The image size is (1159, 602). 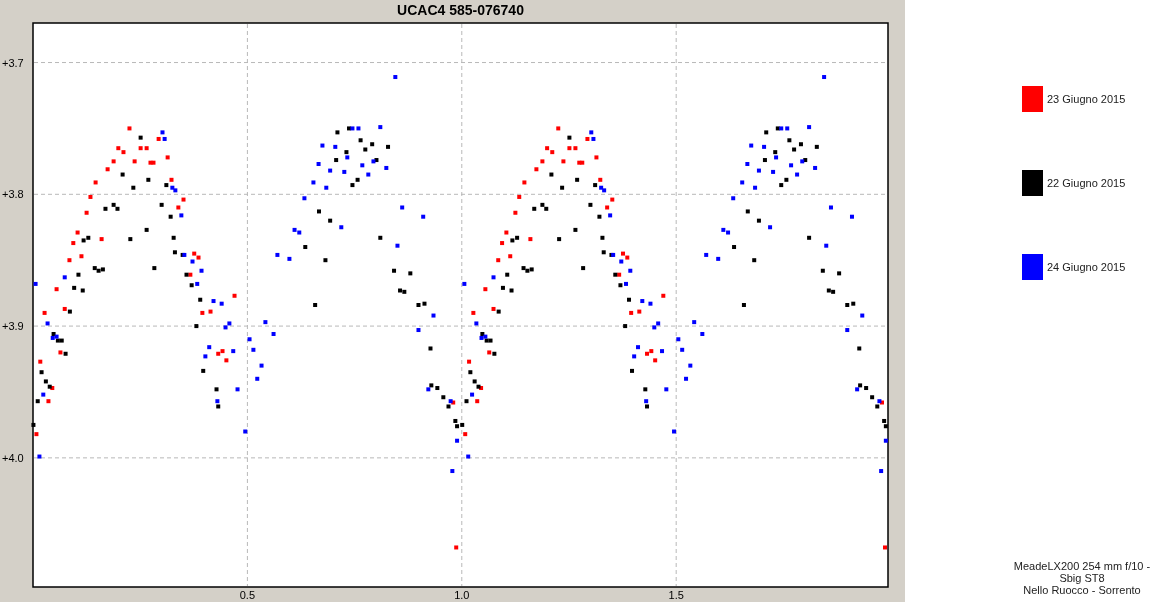 I want to click on axis-tick-label: 0.5, so click(x=247, y=595).